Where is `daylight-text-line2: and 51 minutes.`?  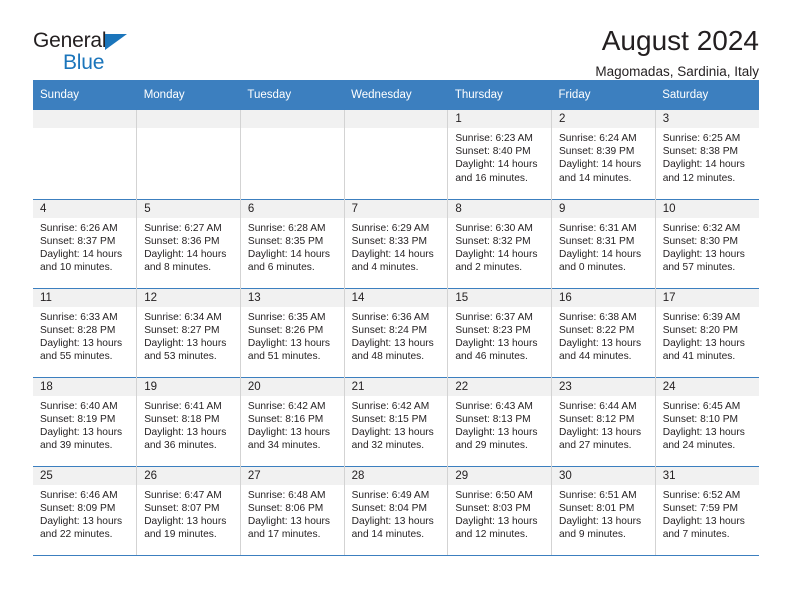 daylight-text-line2: and 51 minutes. is located at coordinates (284, 357).